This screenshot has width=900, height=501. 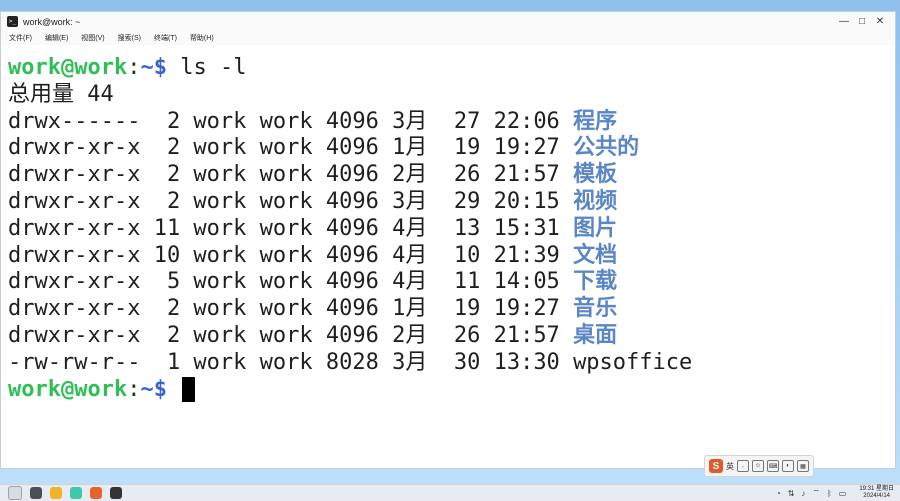 I want to click on battery-icon: ▭, so click(x=843, y=493).